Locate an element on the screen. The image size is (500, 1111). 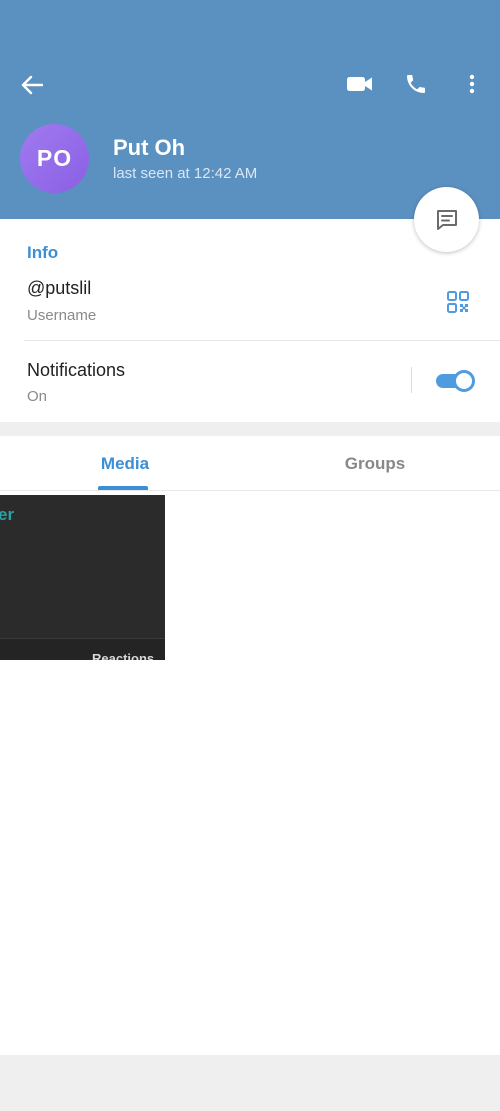
video-call-icon is located at coordinates (359, 84).